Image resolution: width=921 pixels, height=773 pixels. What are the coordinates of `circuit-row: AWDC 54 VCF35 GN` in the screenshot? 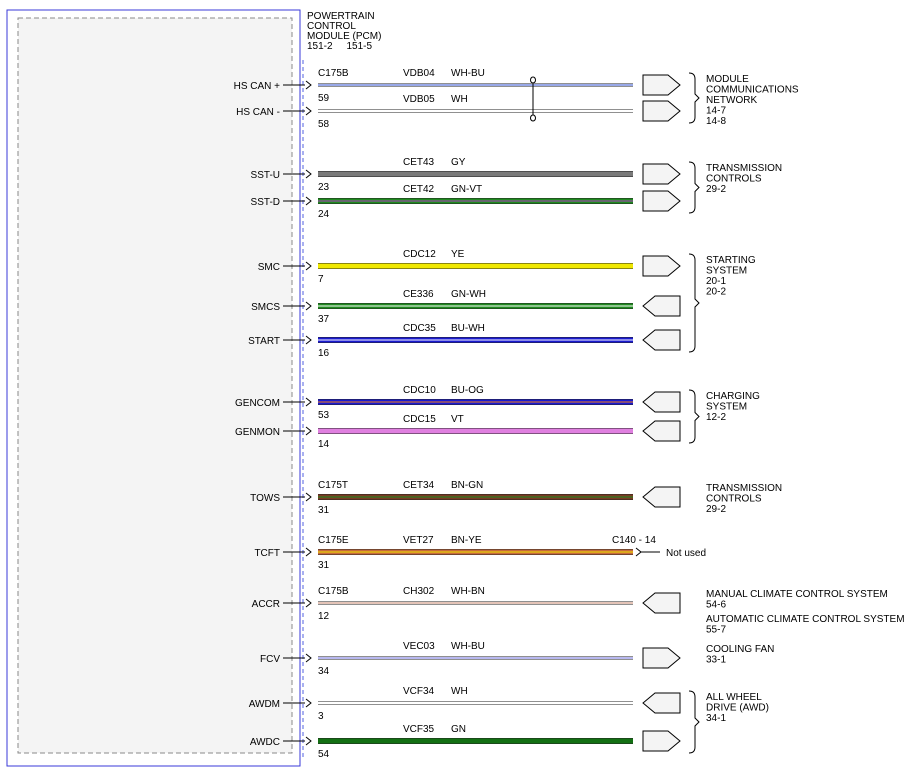 It's located at (465, 742).